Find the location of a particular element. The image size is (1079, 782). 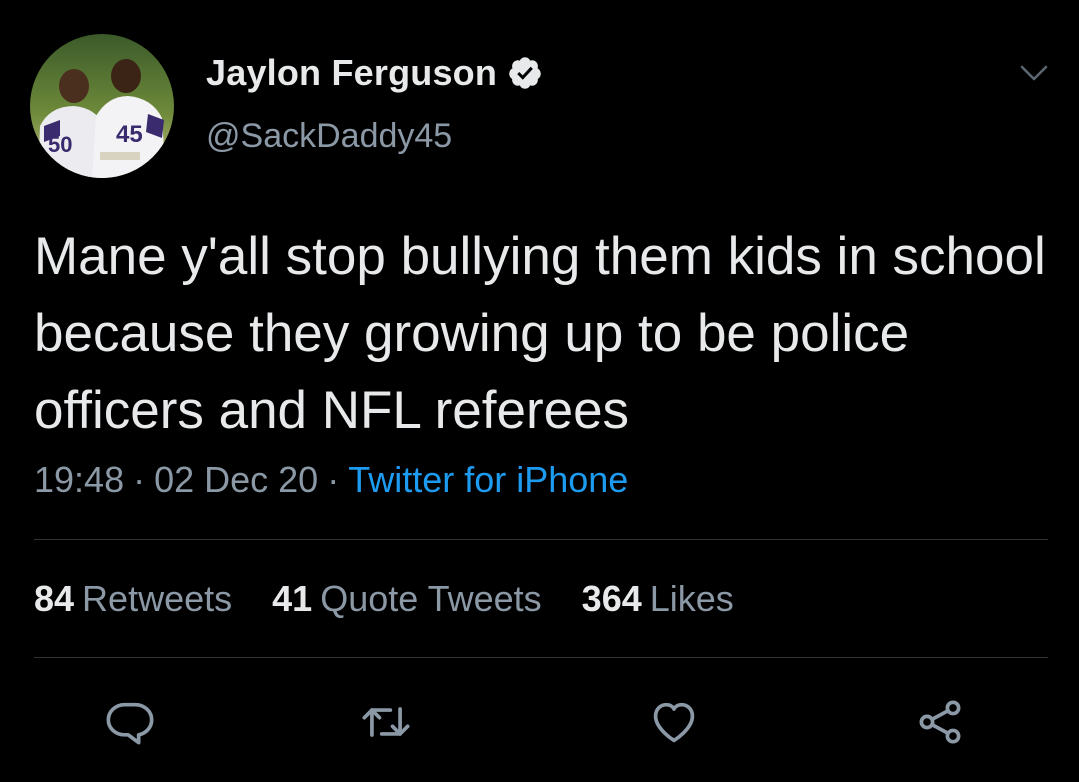

quote-tweets-count: 41 is located at coordinates (292, 598).